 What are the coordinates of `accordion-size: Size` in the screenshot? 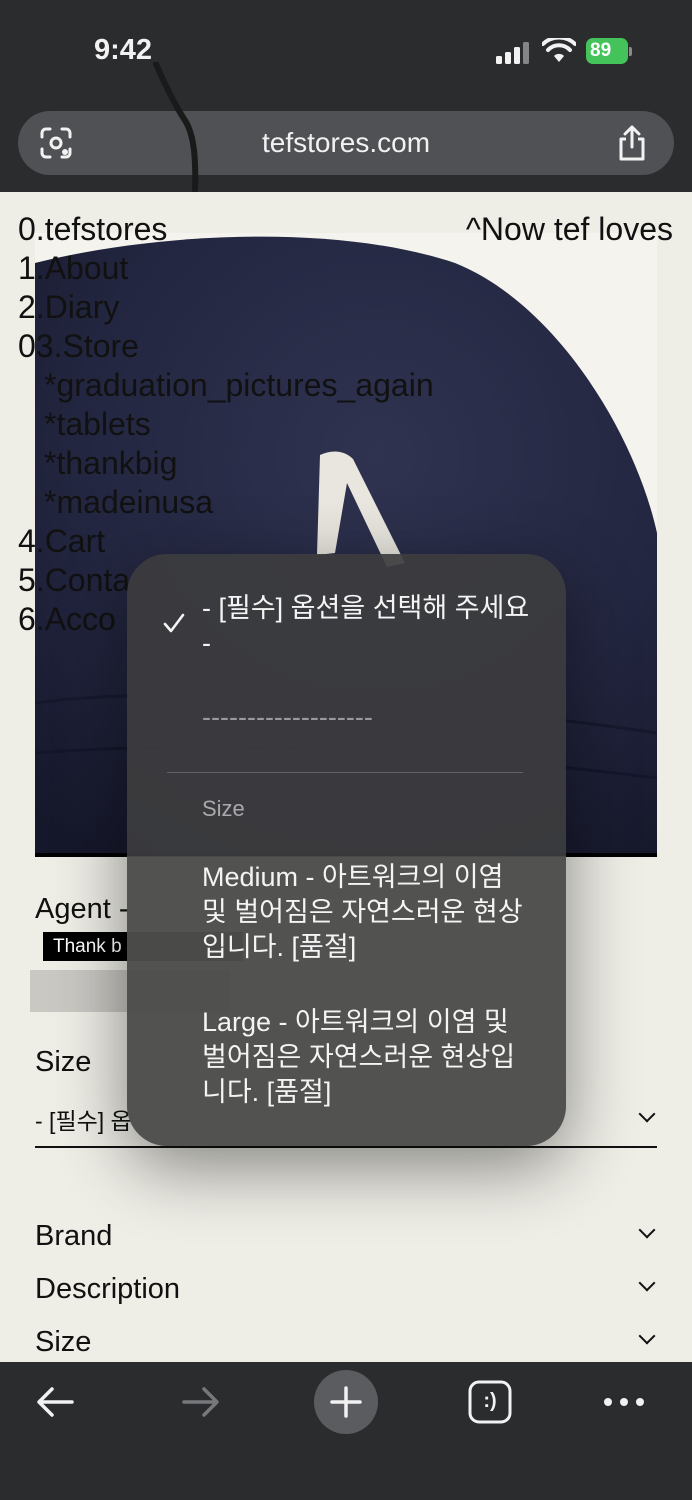 It's located at (346, 1342).